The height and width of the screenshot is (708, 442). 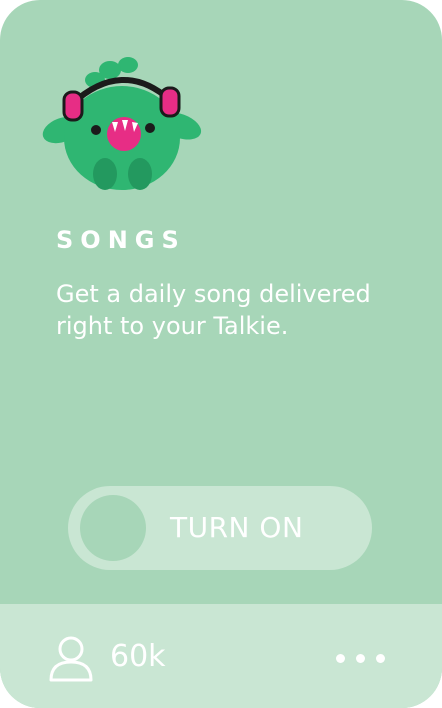 I want to click on more-options-icon, so click(x=362, y=658).